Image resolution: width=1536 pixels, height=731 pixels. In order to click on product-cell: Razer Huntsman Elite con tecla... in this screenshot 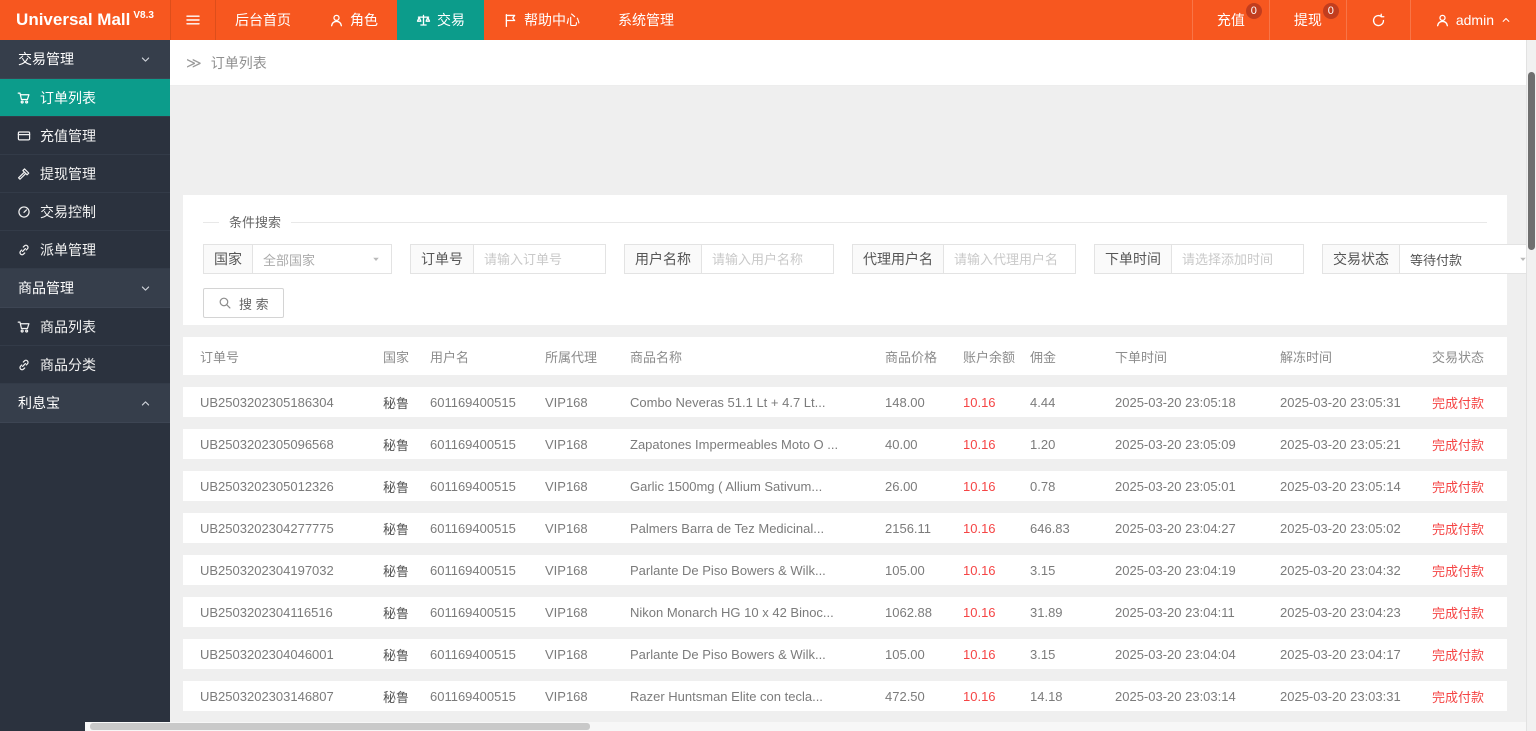, I will do `click(726, 696)`.